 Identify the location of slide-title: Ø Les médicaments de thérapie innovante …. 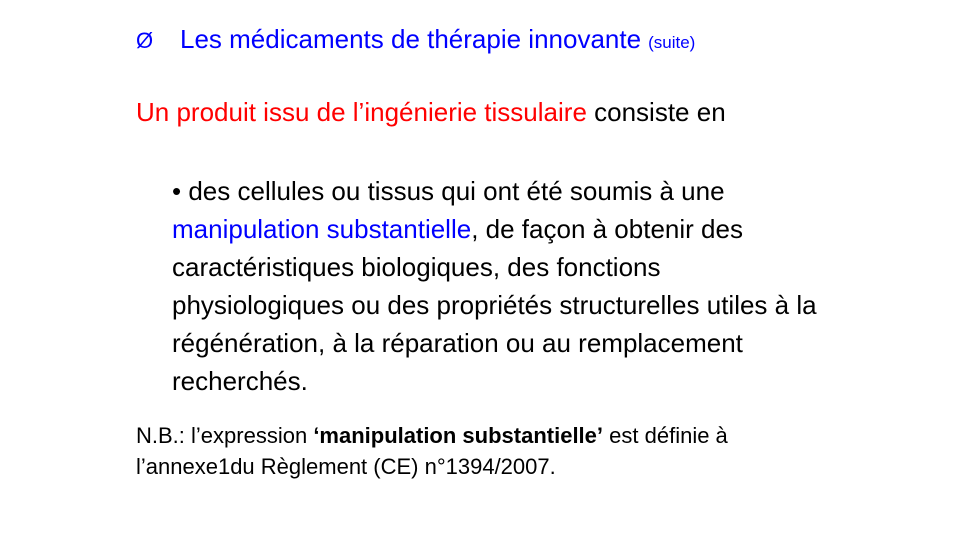
(415, 39).